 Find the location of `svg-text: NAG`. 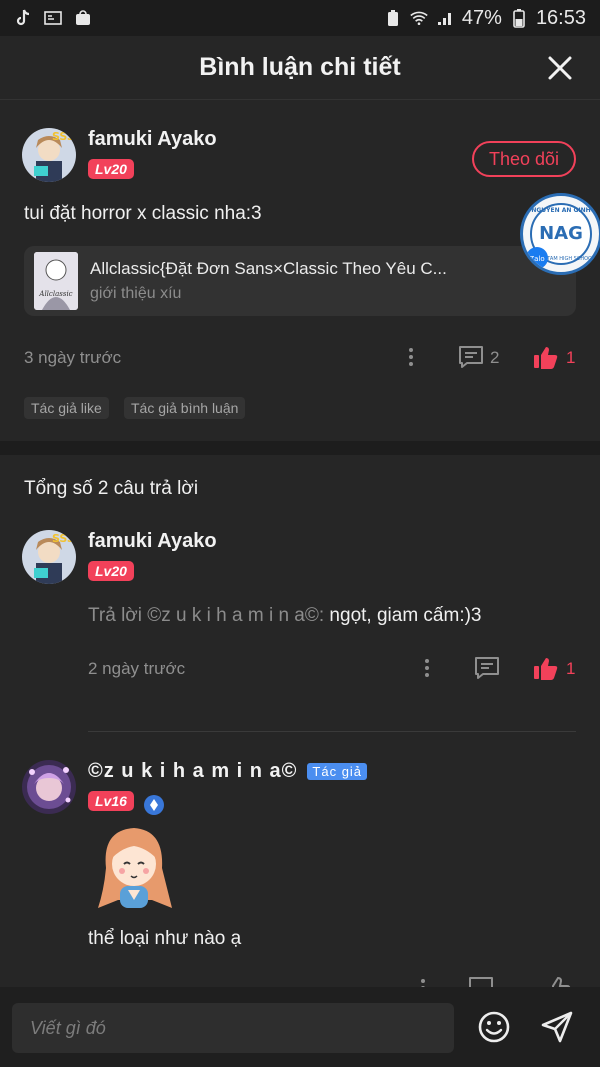

svg-text: NAG is located at coordinates (561, 233).